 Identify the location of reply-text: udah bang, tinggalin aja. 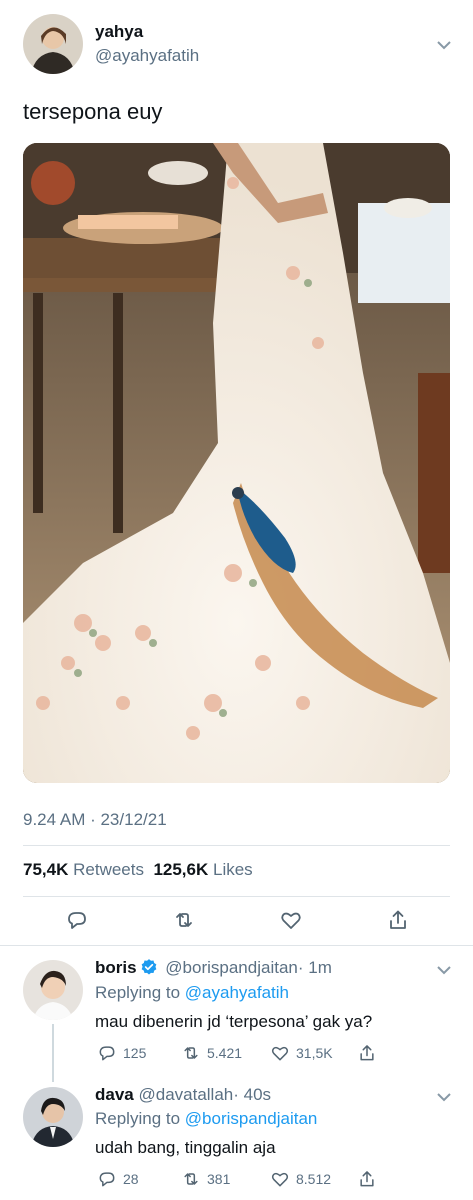
(185, 1147).